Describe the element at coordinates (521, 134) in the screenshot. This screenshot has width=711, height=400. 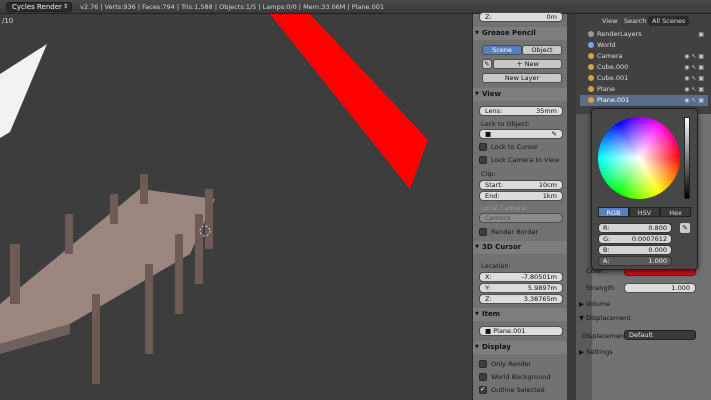
I see `lock-object-field: ■ ✎` at that location.